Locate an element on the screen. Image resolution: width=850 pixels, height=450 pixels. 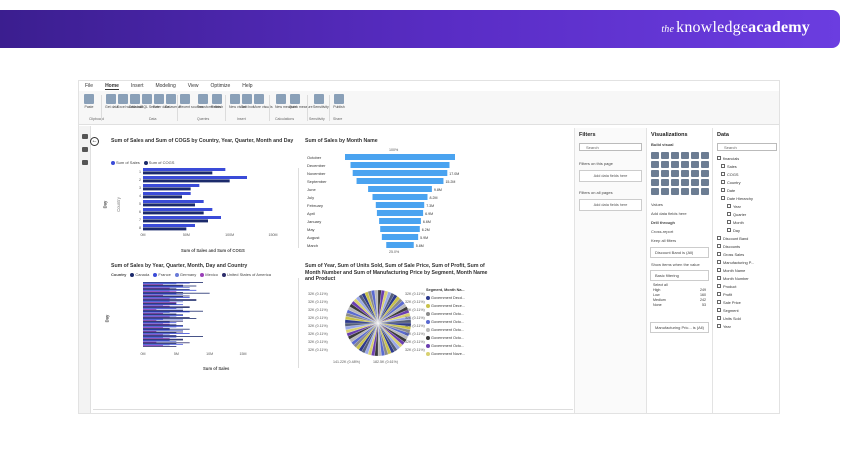
ribbon-text-box-button: Text box is located at coordinates (247, 101).